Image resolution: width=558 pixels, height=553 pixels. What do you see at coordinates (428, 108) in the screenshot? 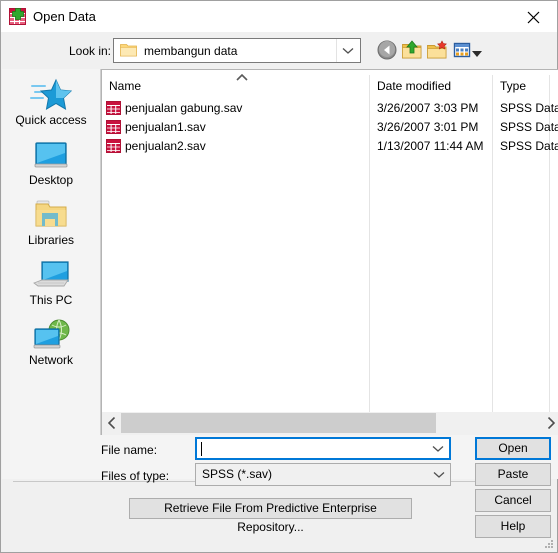
I see `file-date-cell: 3/26/2007 3:03 PM` at bounding box center [428, 108].